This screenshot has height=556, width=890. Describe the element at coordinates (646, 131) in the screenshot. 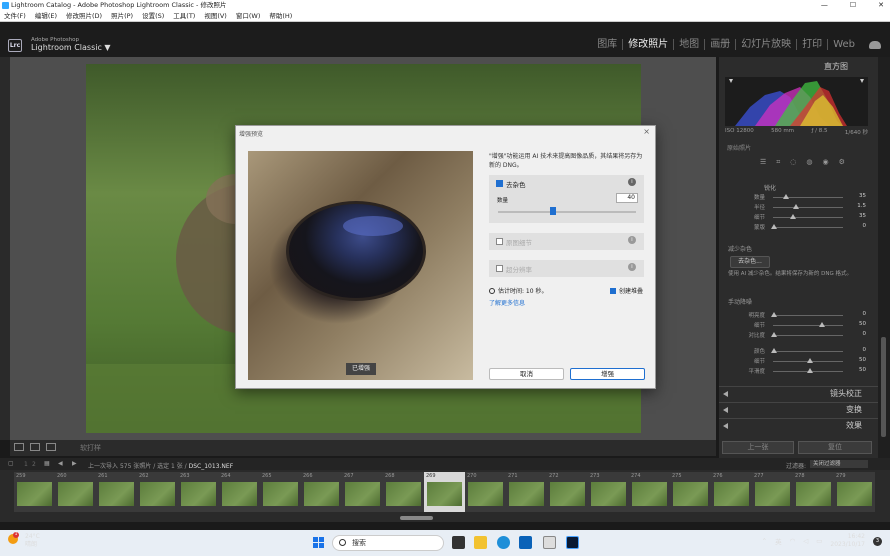

I see `dialog-close-button: ×` at that location.